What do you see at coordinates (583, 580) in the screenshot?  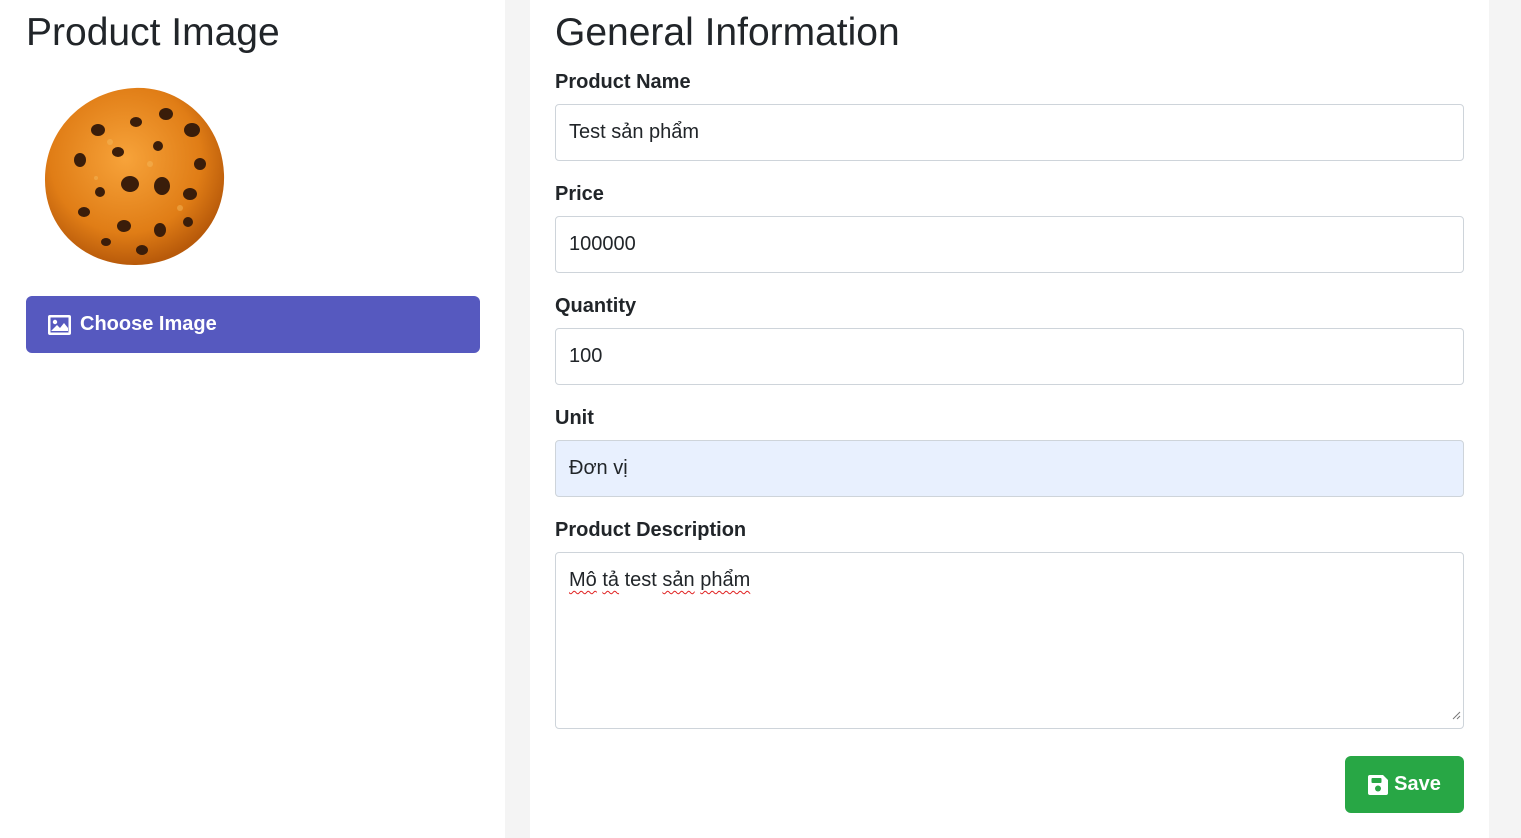 I see `description-word: Mô` at bounding box center [583, 580].